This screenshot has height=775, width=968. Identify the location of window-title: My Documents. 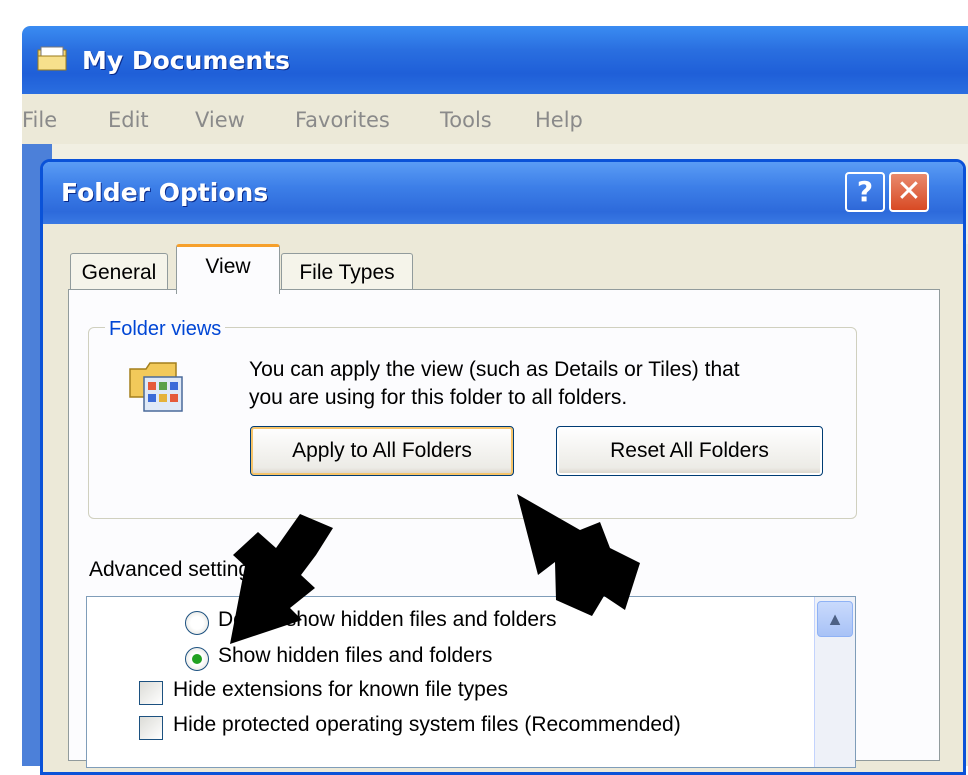
(186, 60).